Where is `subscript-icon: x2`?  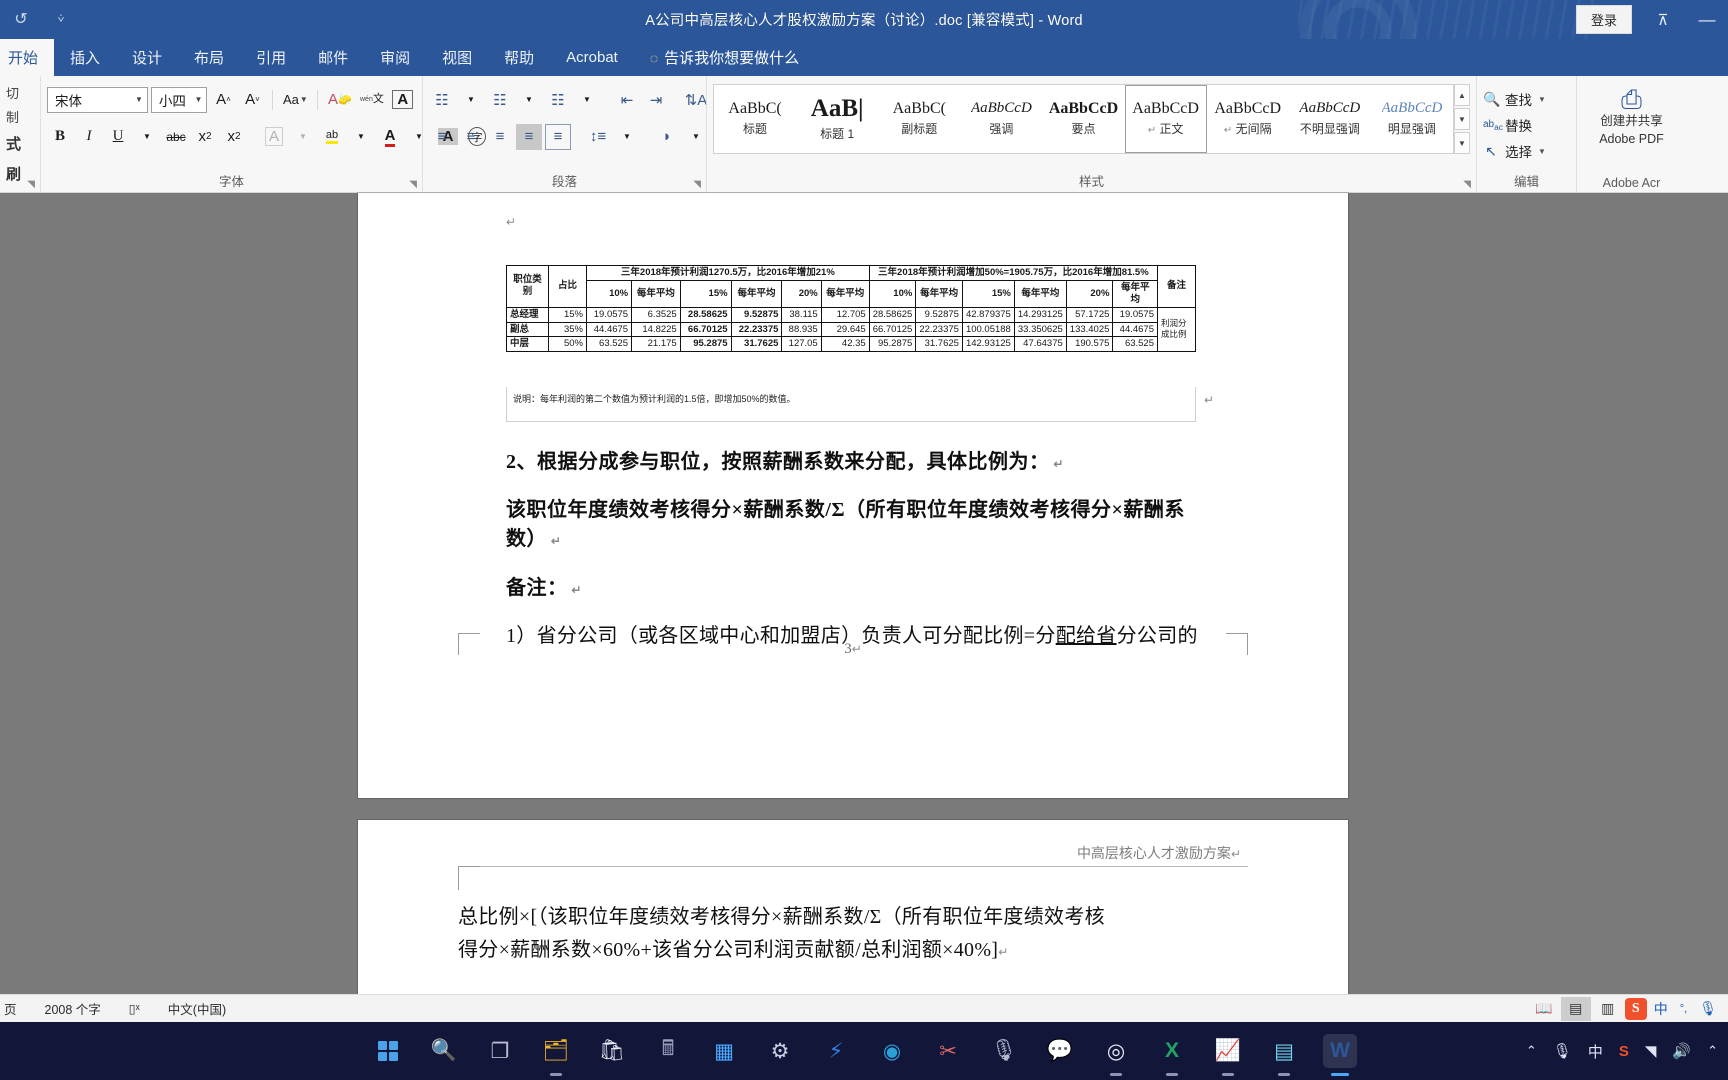 subscript-icon: x2 is located at coordinates (205, 137).